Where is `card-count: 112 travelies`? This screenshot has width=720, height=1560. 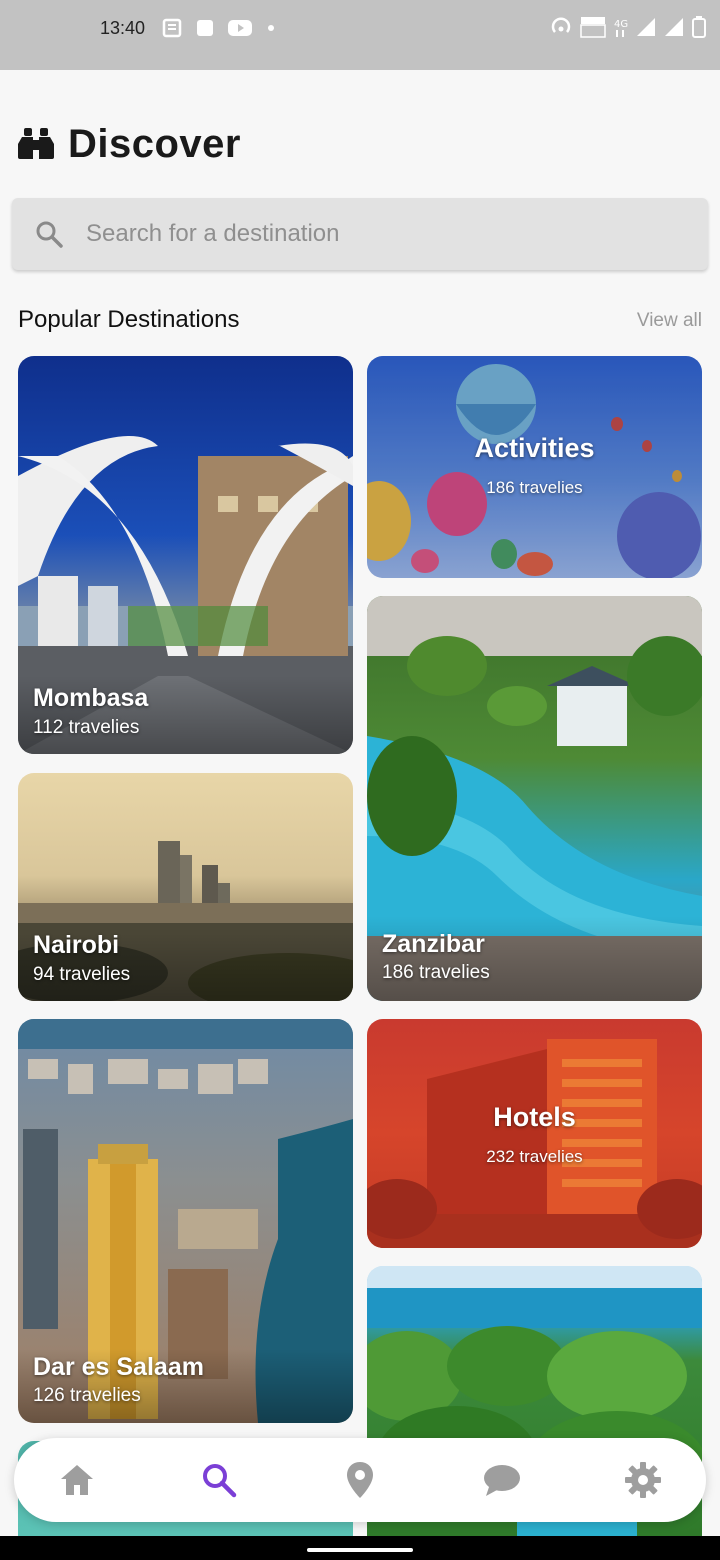
card-count: 112 travelies is located at coordinates (86, 727).